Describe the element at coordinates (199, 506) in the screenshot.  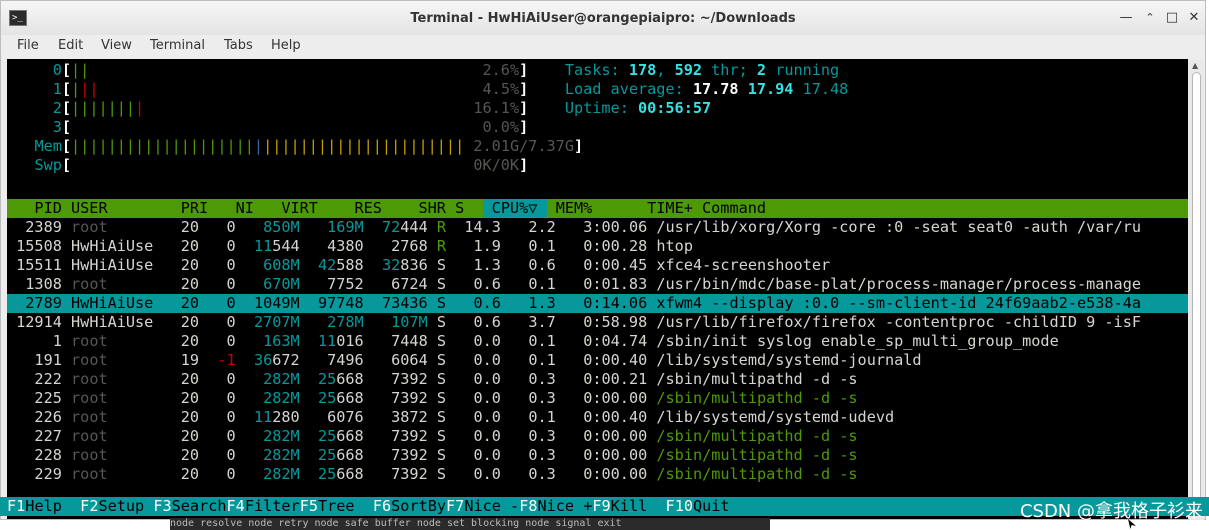
I see `fkey-label: Search` at that location.